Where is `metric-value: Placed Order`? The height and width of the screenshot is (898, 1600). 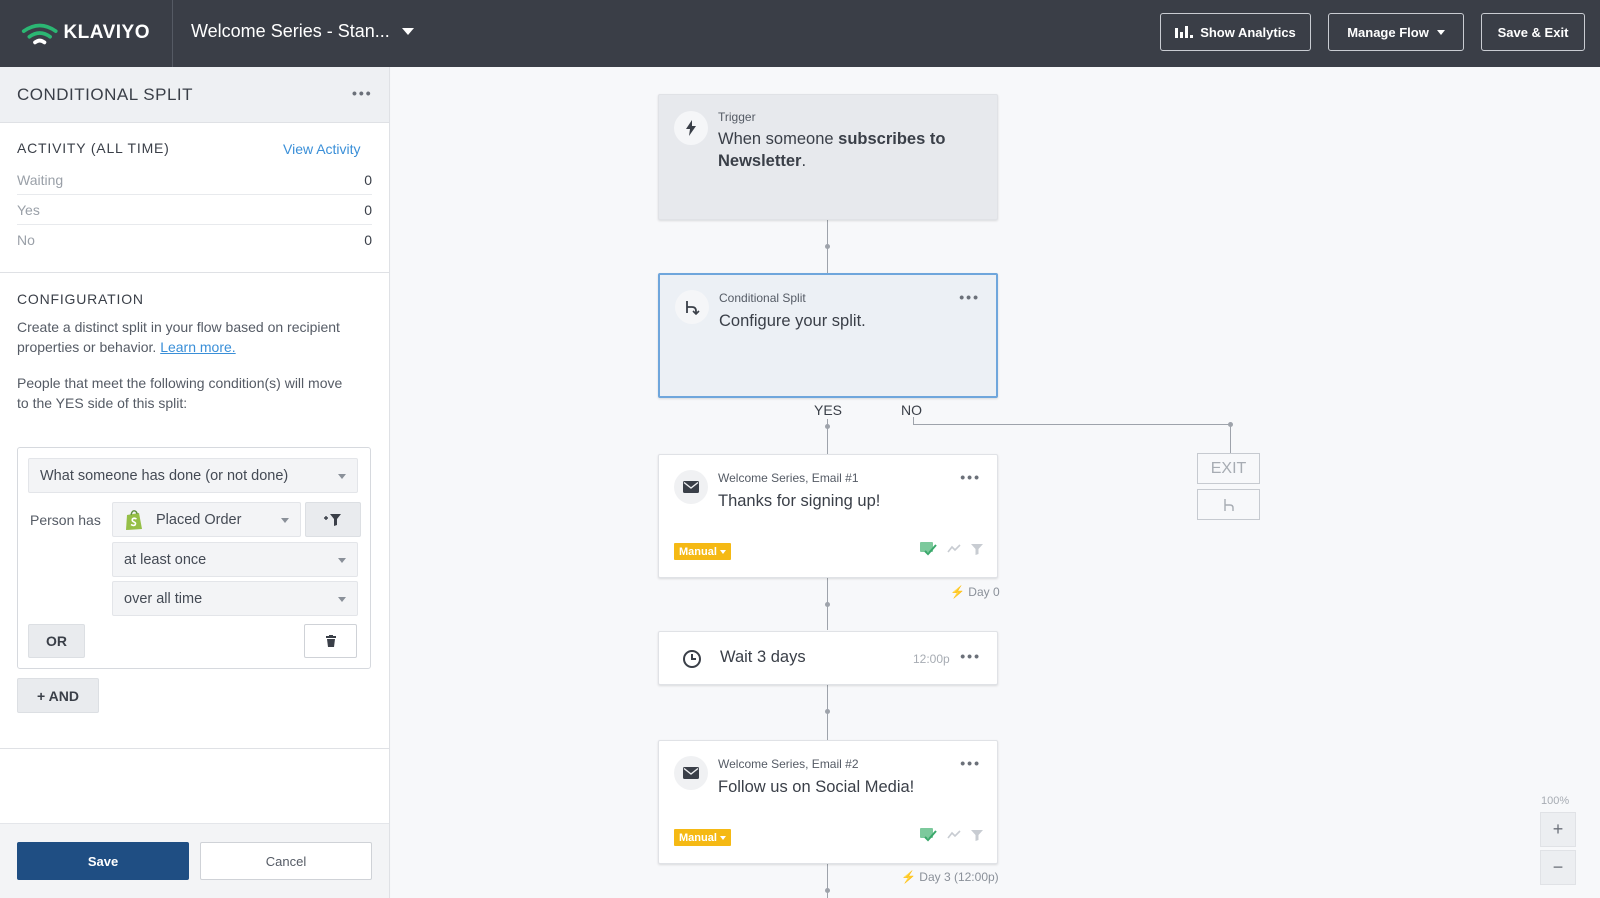 metric-value: Placed Order is located at coordinates (199, 519).